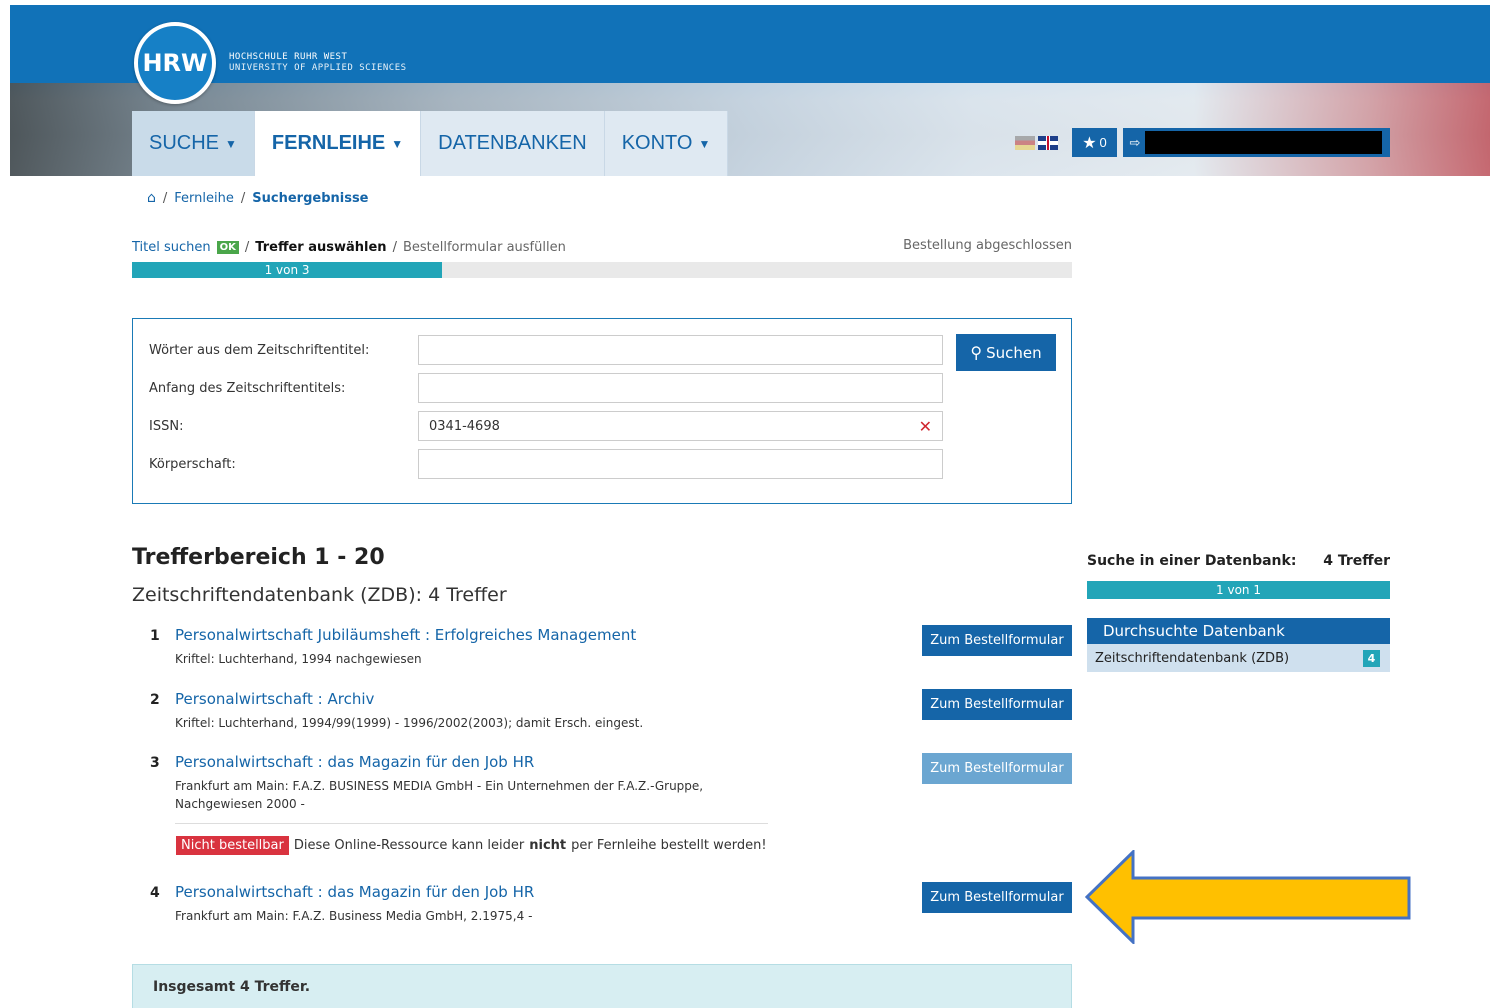 The height and width of the screenshot is (1008, 1490). I want to click on step-abgeschlossen: Bestellung abgeschlossen, so click(987, 245).